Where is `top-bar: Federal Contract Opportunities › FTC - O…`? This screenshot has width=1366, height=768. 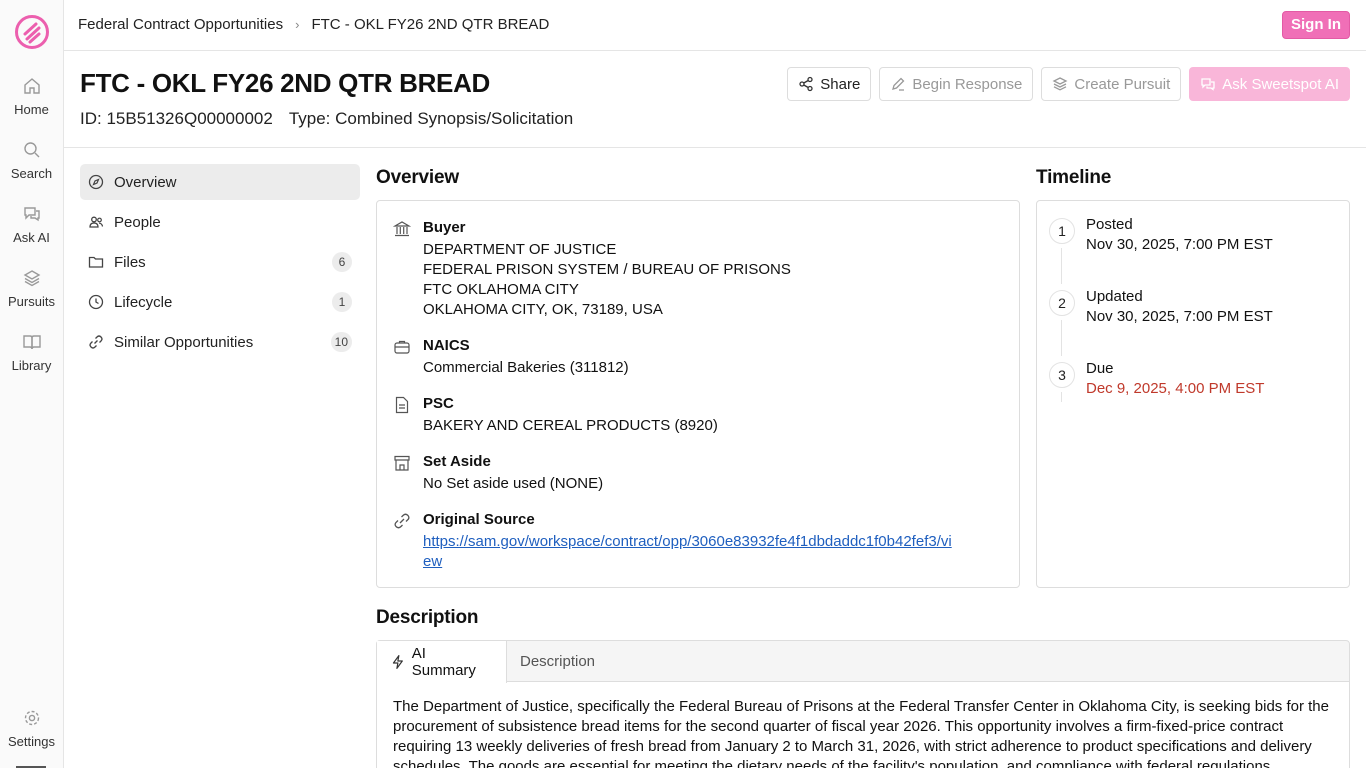 top-bar: Federal Contract Opportunities › FTC - O… is located at coordinates (715, 25).